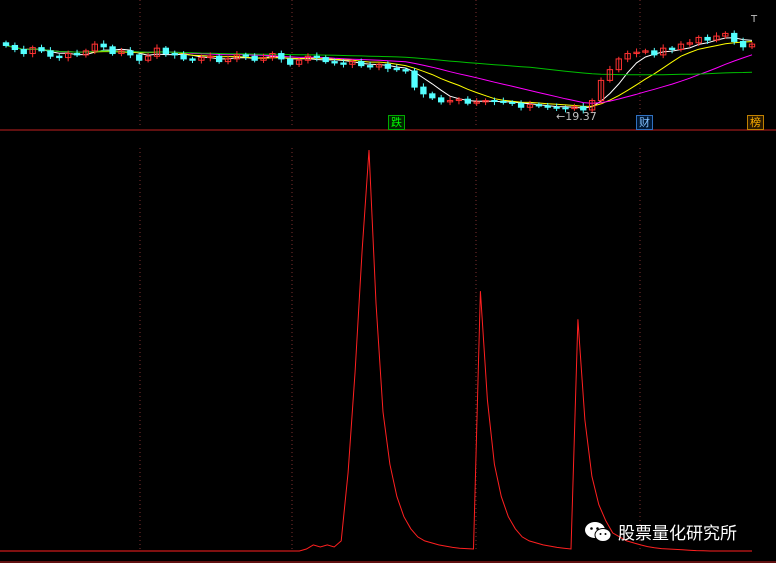 This screenshot has height=563, width=776. What do you see at coordinates (754, 19) in the screenshot?
I see `corner-mark: T` at bounding box center [754, 19].